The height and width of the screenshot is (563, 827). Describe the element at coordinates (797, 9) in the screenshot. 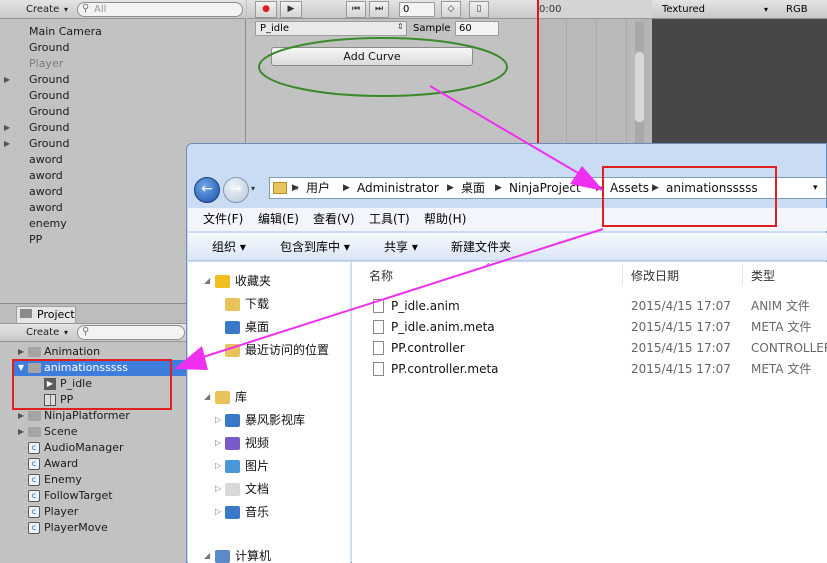

I see `channel-dropdown: RGB` at that location.